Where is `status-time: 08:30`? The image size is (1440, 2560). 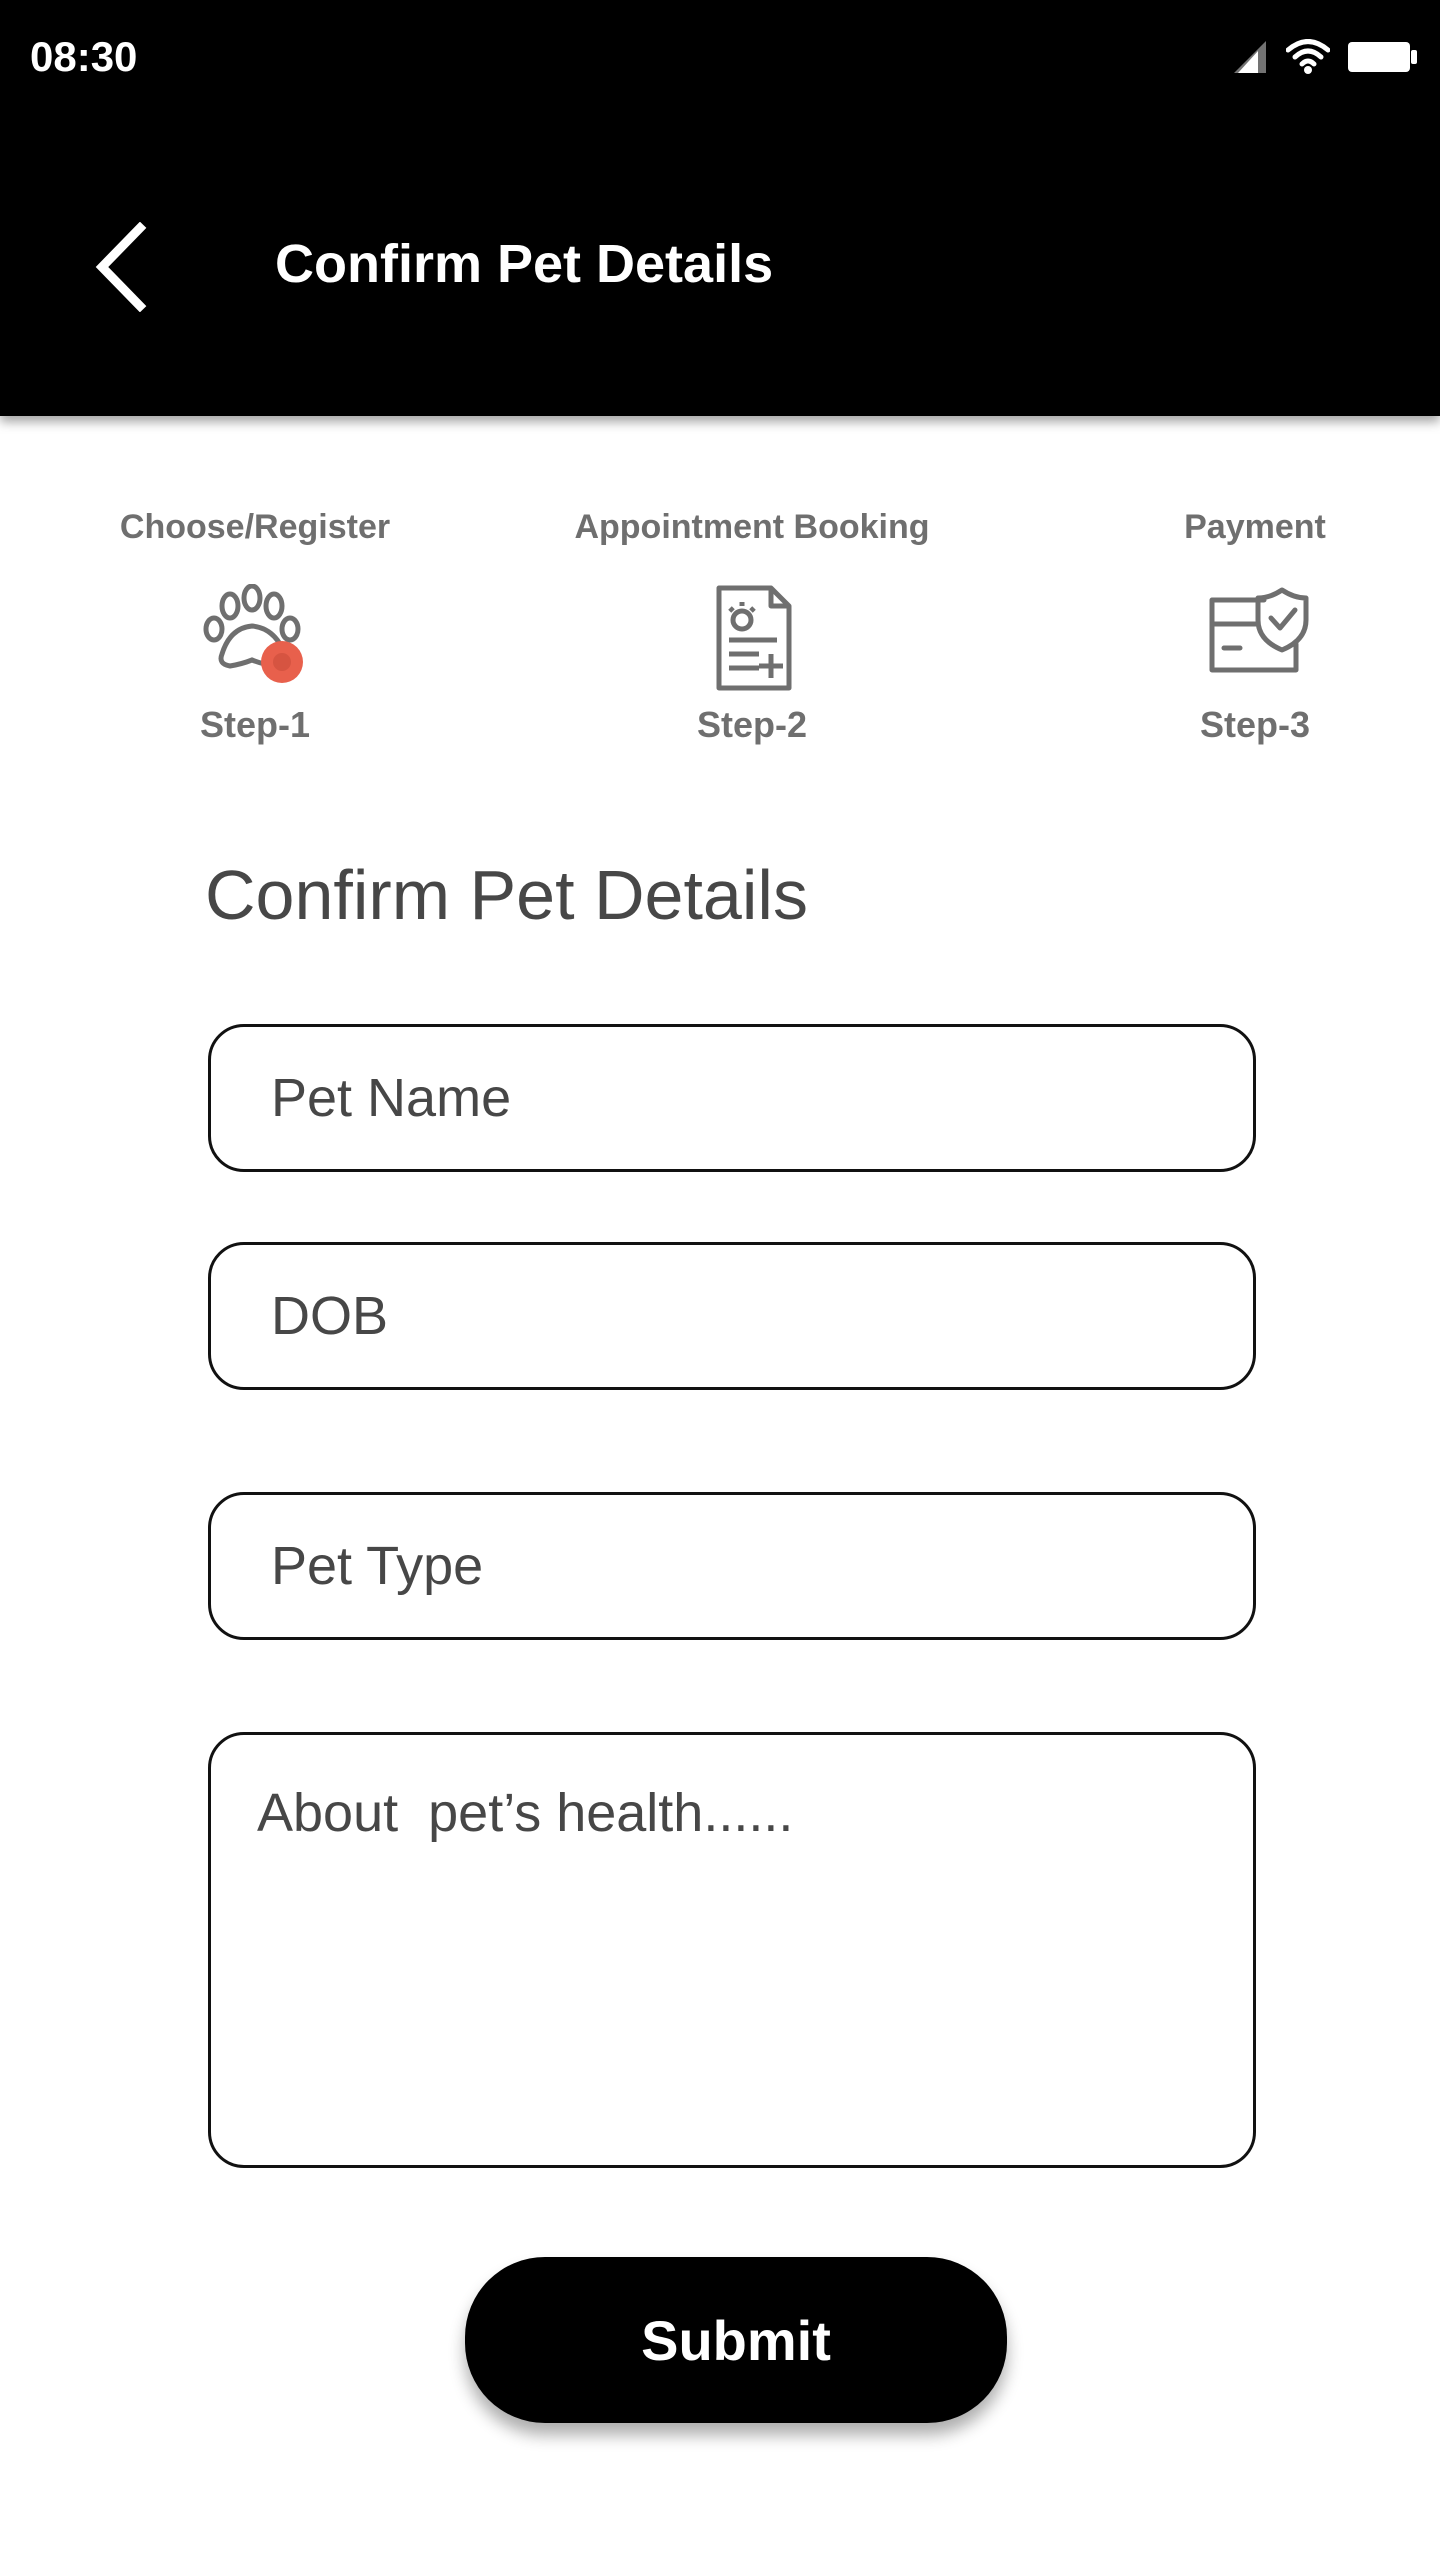 status-time: 08:30 is located at coordinates (84, 56).